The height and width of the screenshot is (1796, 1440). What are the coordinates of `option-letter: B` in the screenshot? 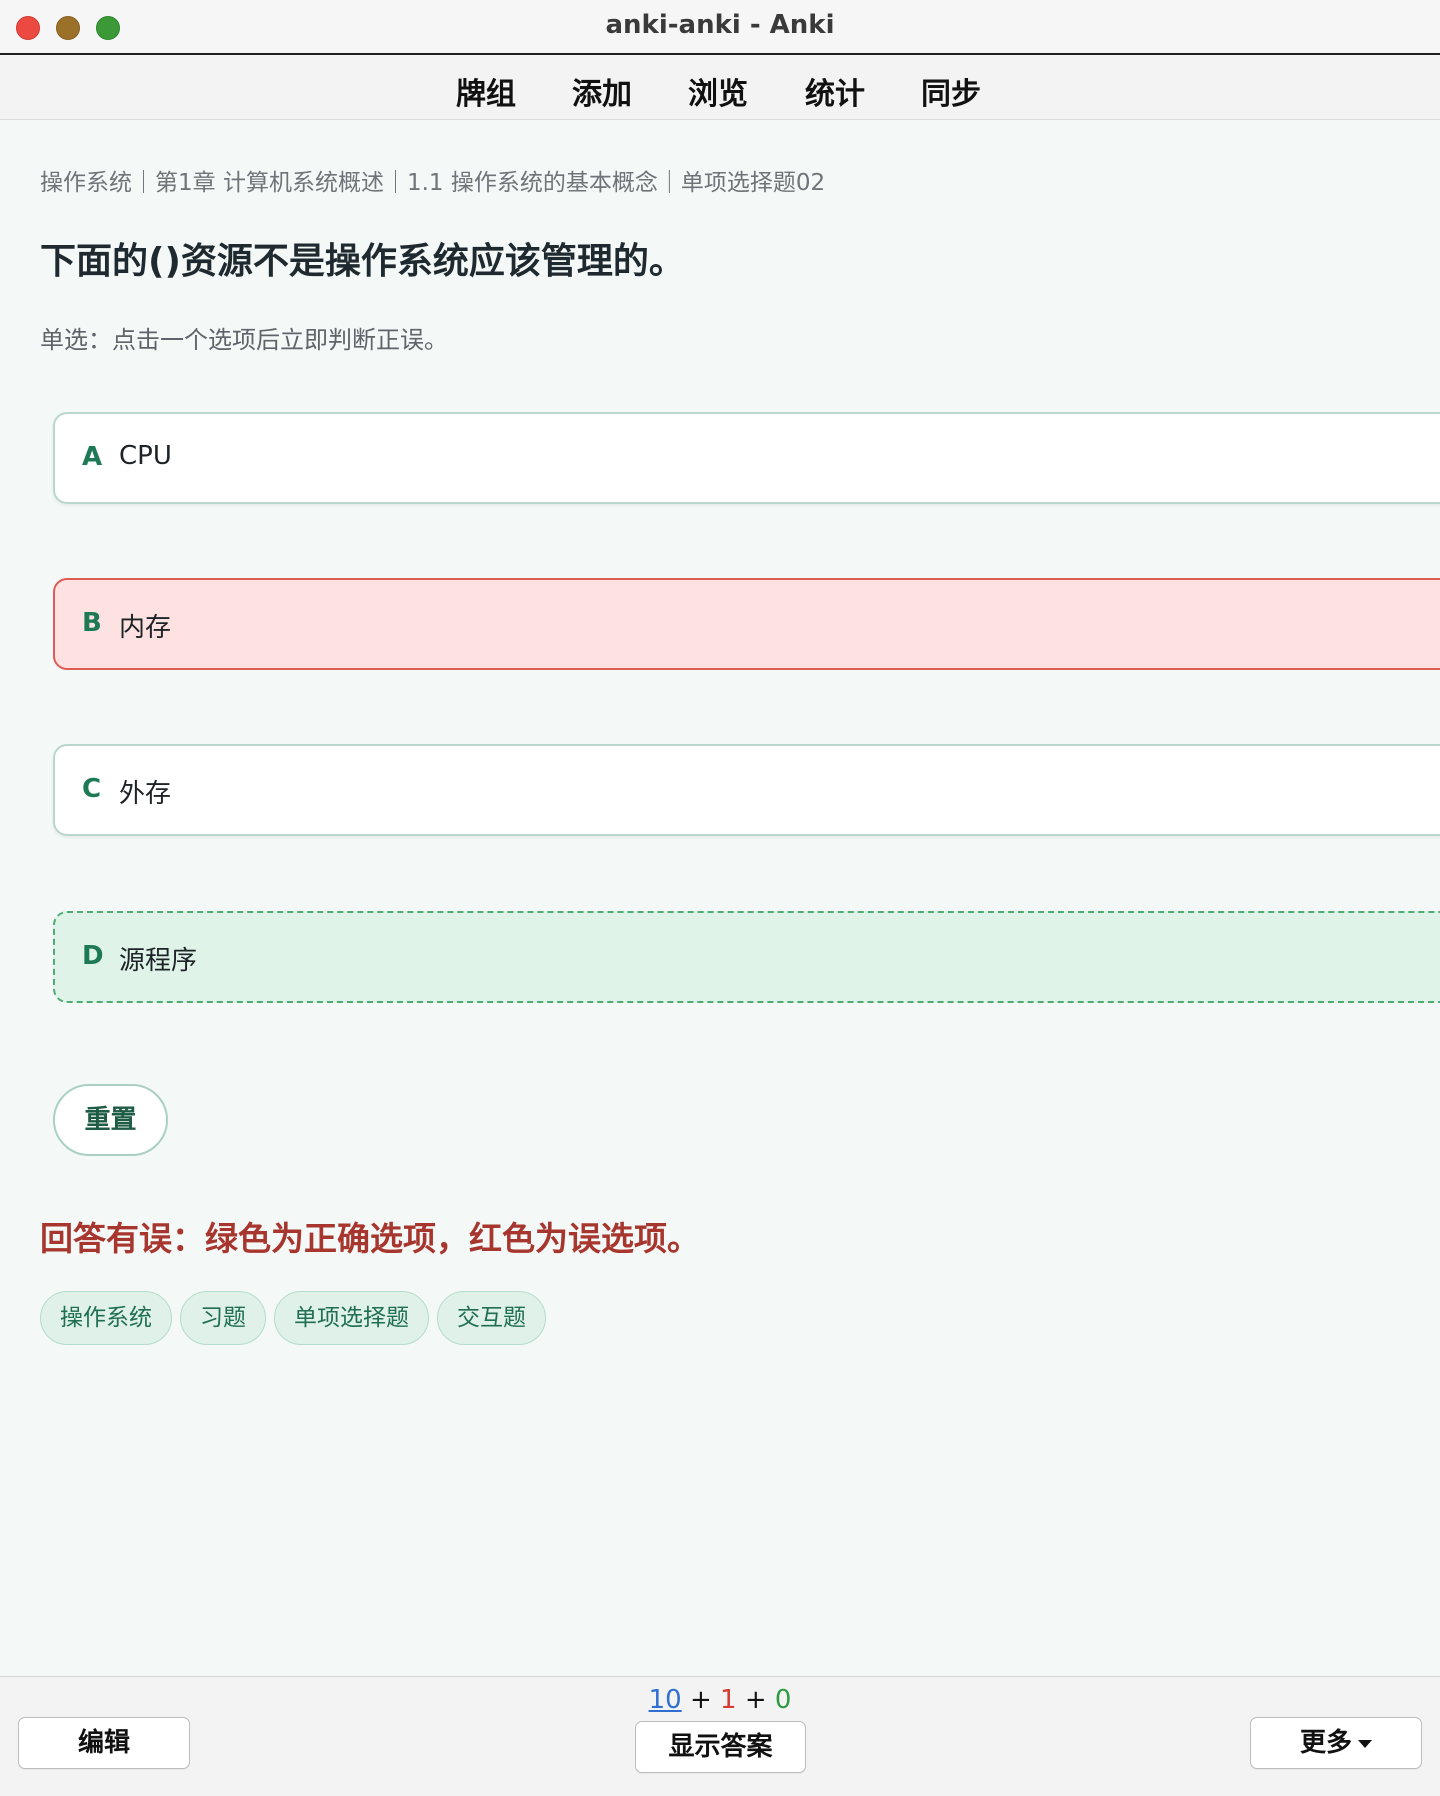 It's located at (92, 623).